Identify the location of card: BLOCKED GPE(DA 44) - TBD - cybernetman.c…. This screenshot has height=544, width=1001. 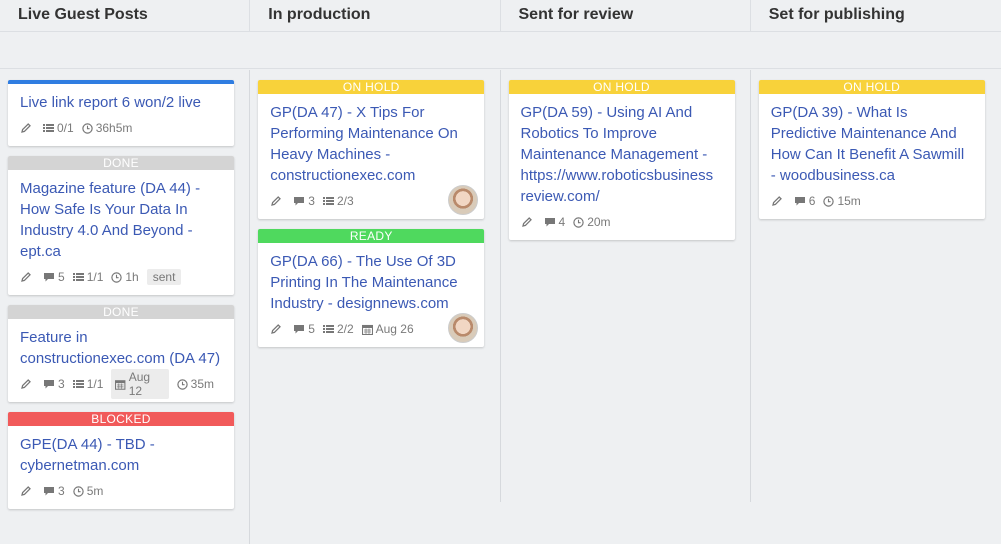
(121, 460).